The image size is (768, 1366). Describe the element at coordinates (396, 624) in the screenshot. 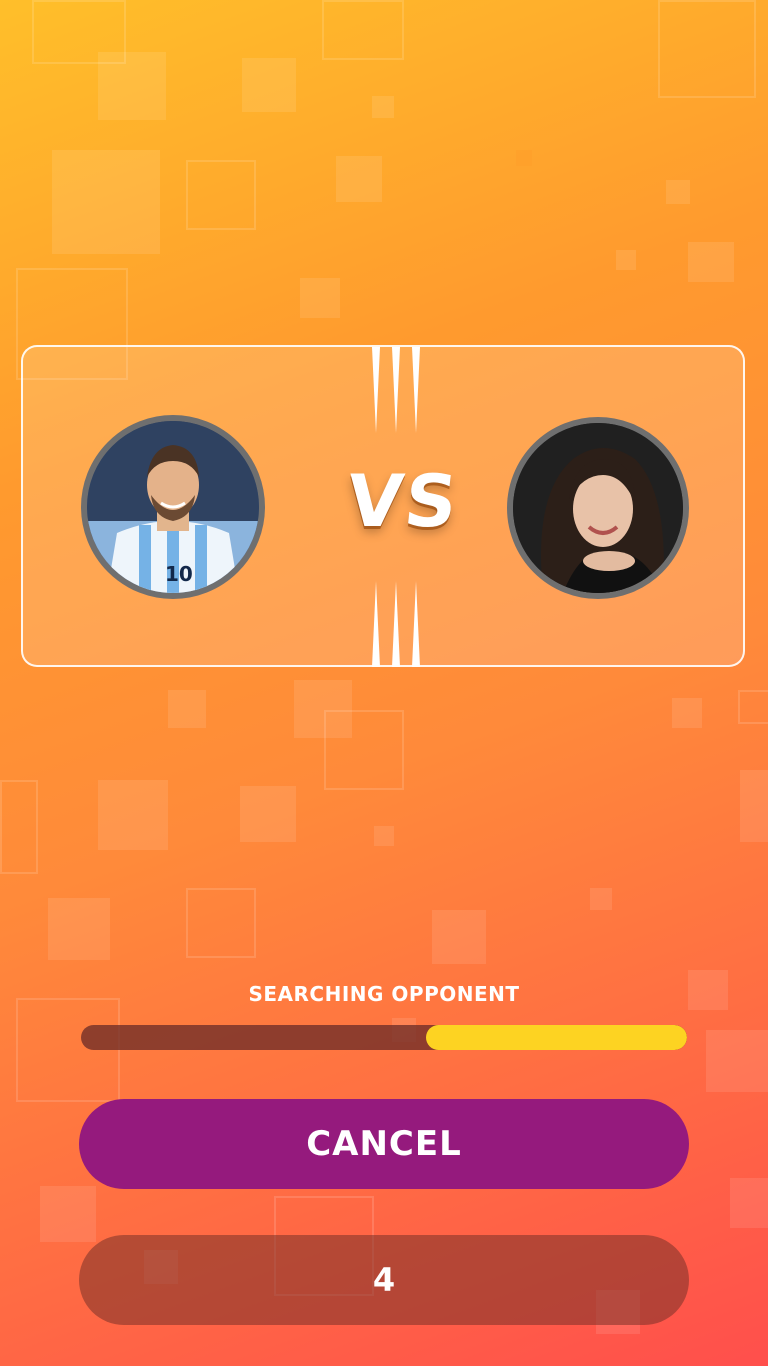

I see `vs-spikes-bottom` at that location.